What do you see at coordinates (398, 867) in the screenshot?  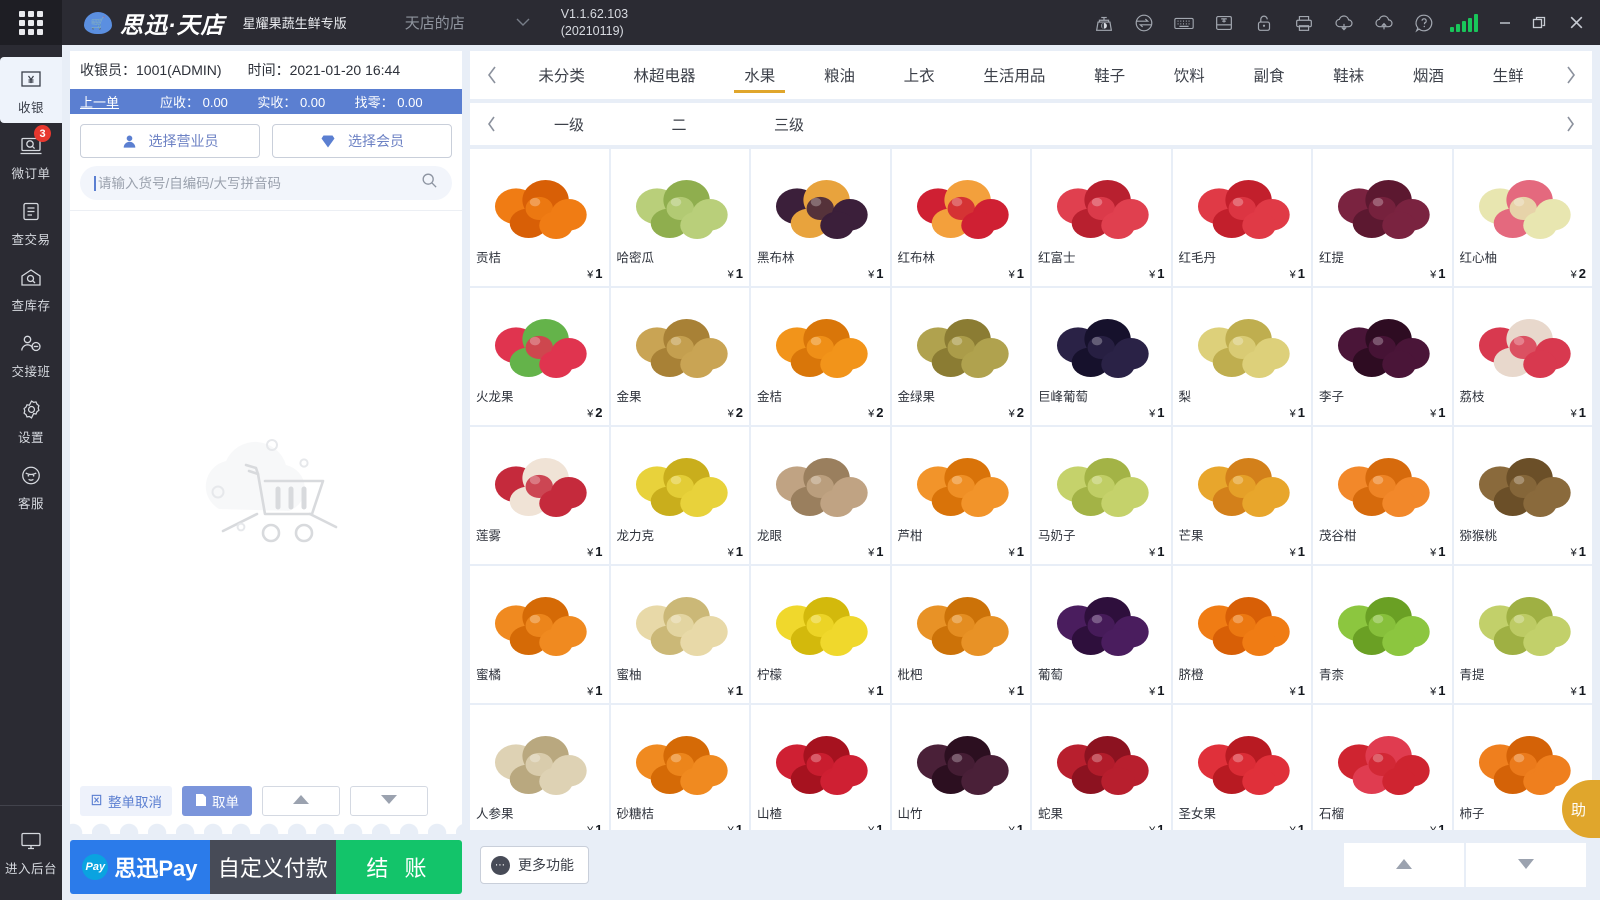 I see `settle-button: 结 账` at bounding box center [398, 867].